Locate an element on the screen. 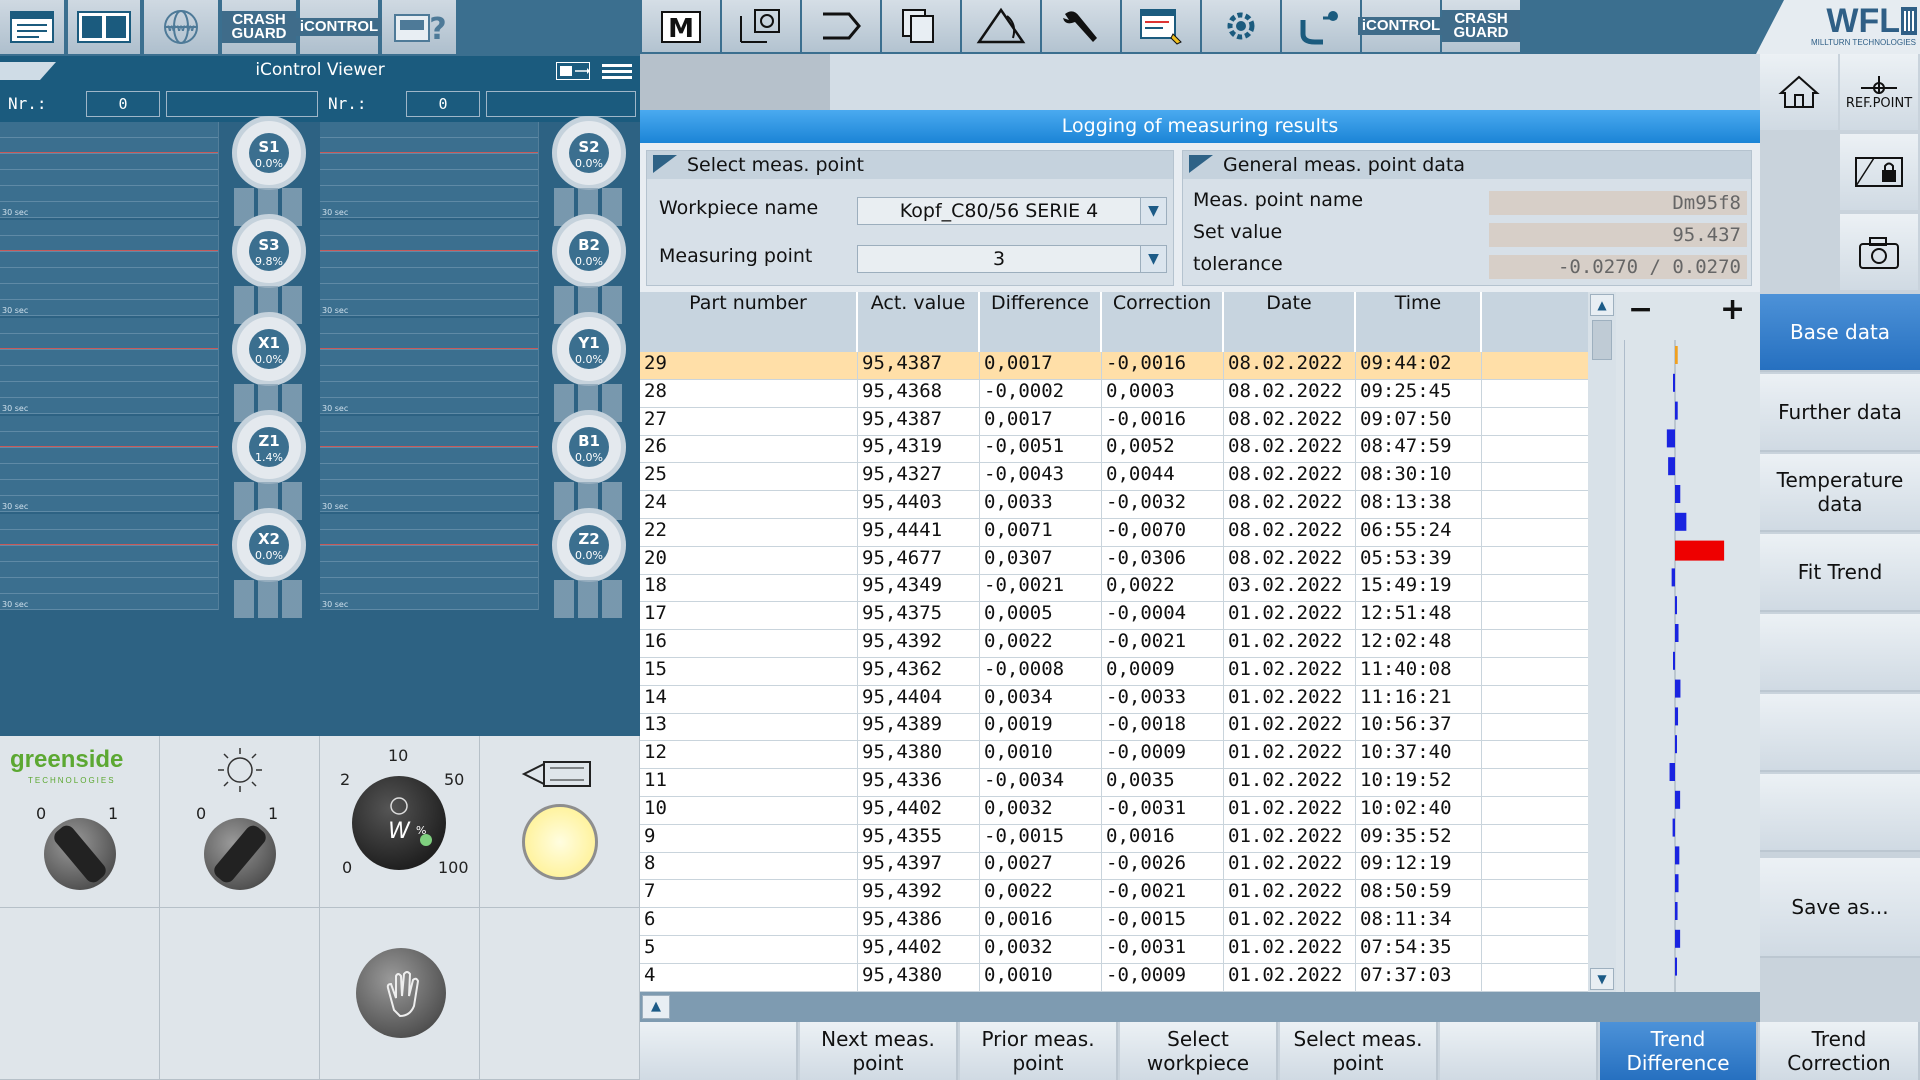  table-row: 18 95,4349 -0,0021 0,0022 03.02.2022 15:49:19 is located at coordinates (1114, 588).